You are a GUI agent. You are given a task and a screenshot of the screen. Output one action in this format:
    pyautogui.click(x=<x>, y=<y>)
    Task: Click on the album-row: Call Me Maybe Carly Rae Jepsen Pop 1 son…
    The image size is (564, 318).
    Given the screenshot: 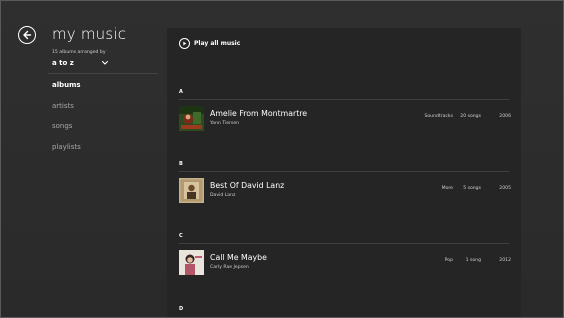 What is the action you would take?
    pyautogui.click(x=345, y=263)
    